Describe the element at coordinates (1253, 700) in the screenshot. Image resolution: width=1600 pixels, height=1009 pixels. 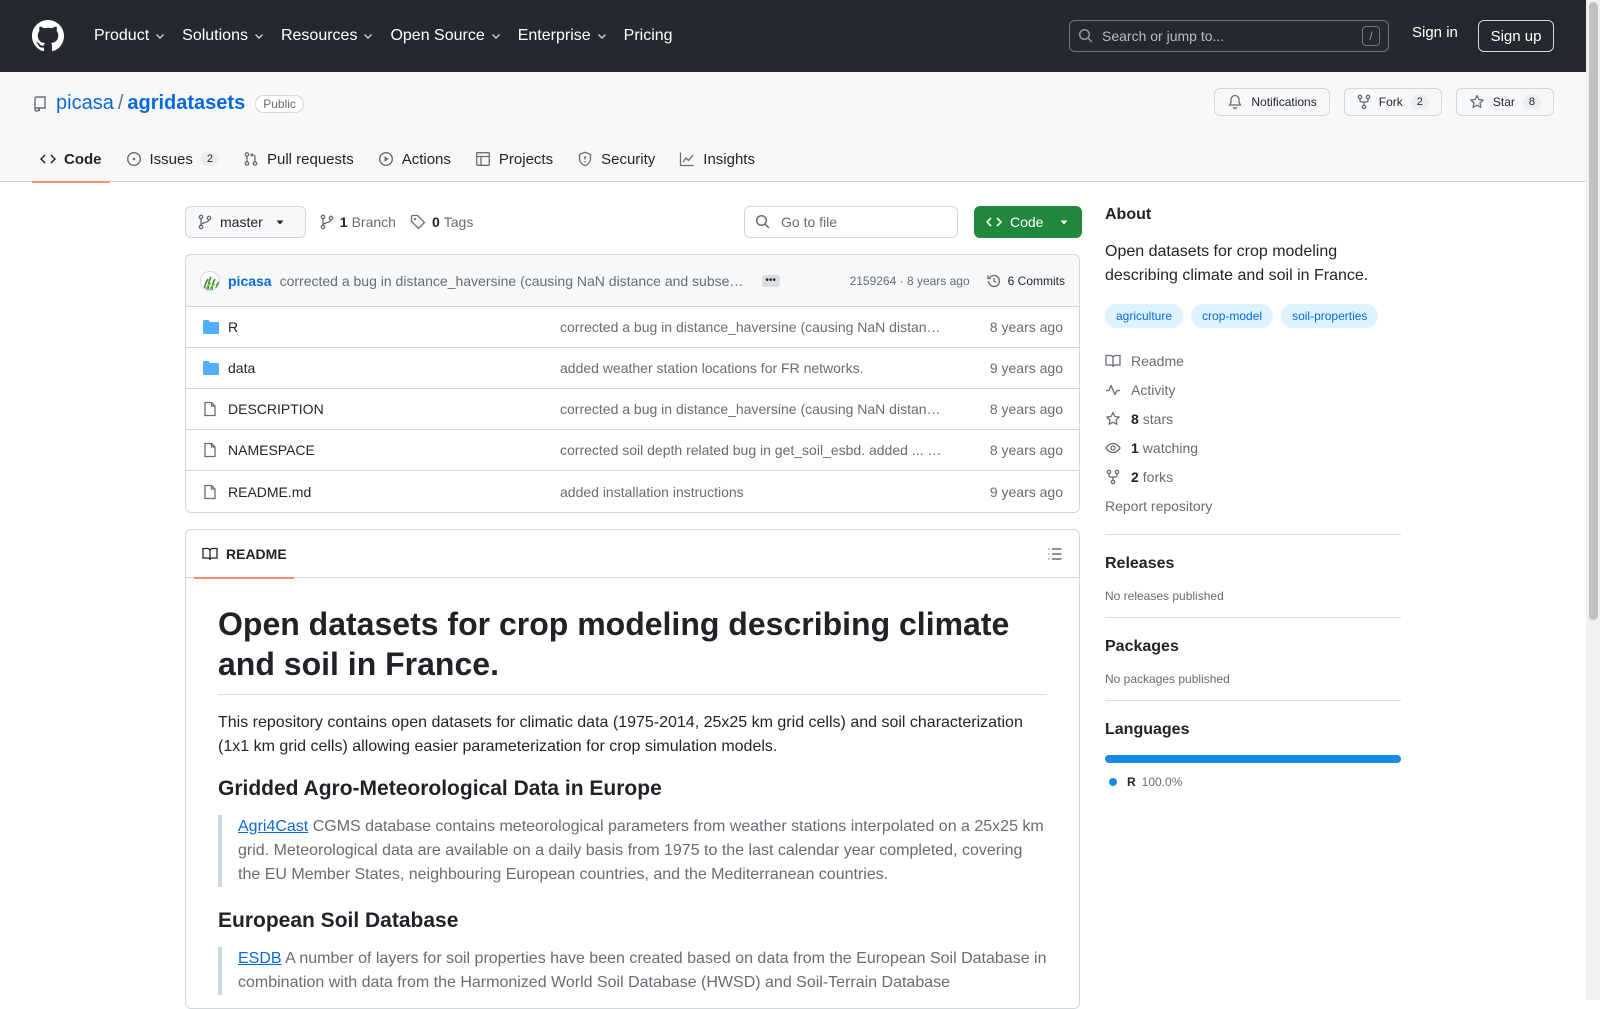
I see `divider` at that location.